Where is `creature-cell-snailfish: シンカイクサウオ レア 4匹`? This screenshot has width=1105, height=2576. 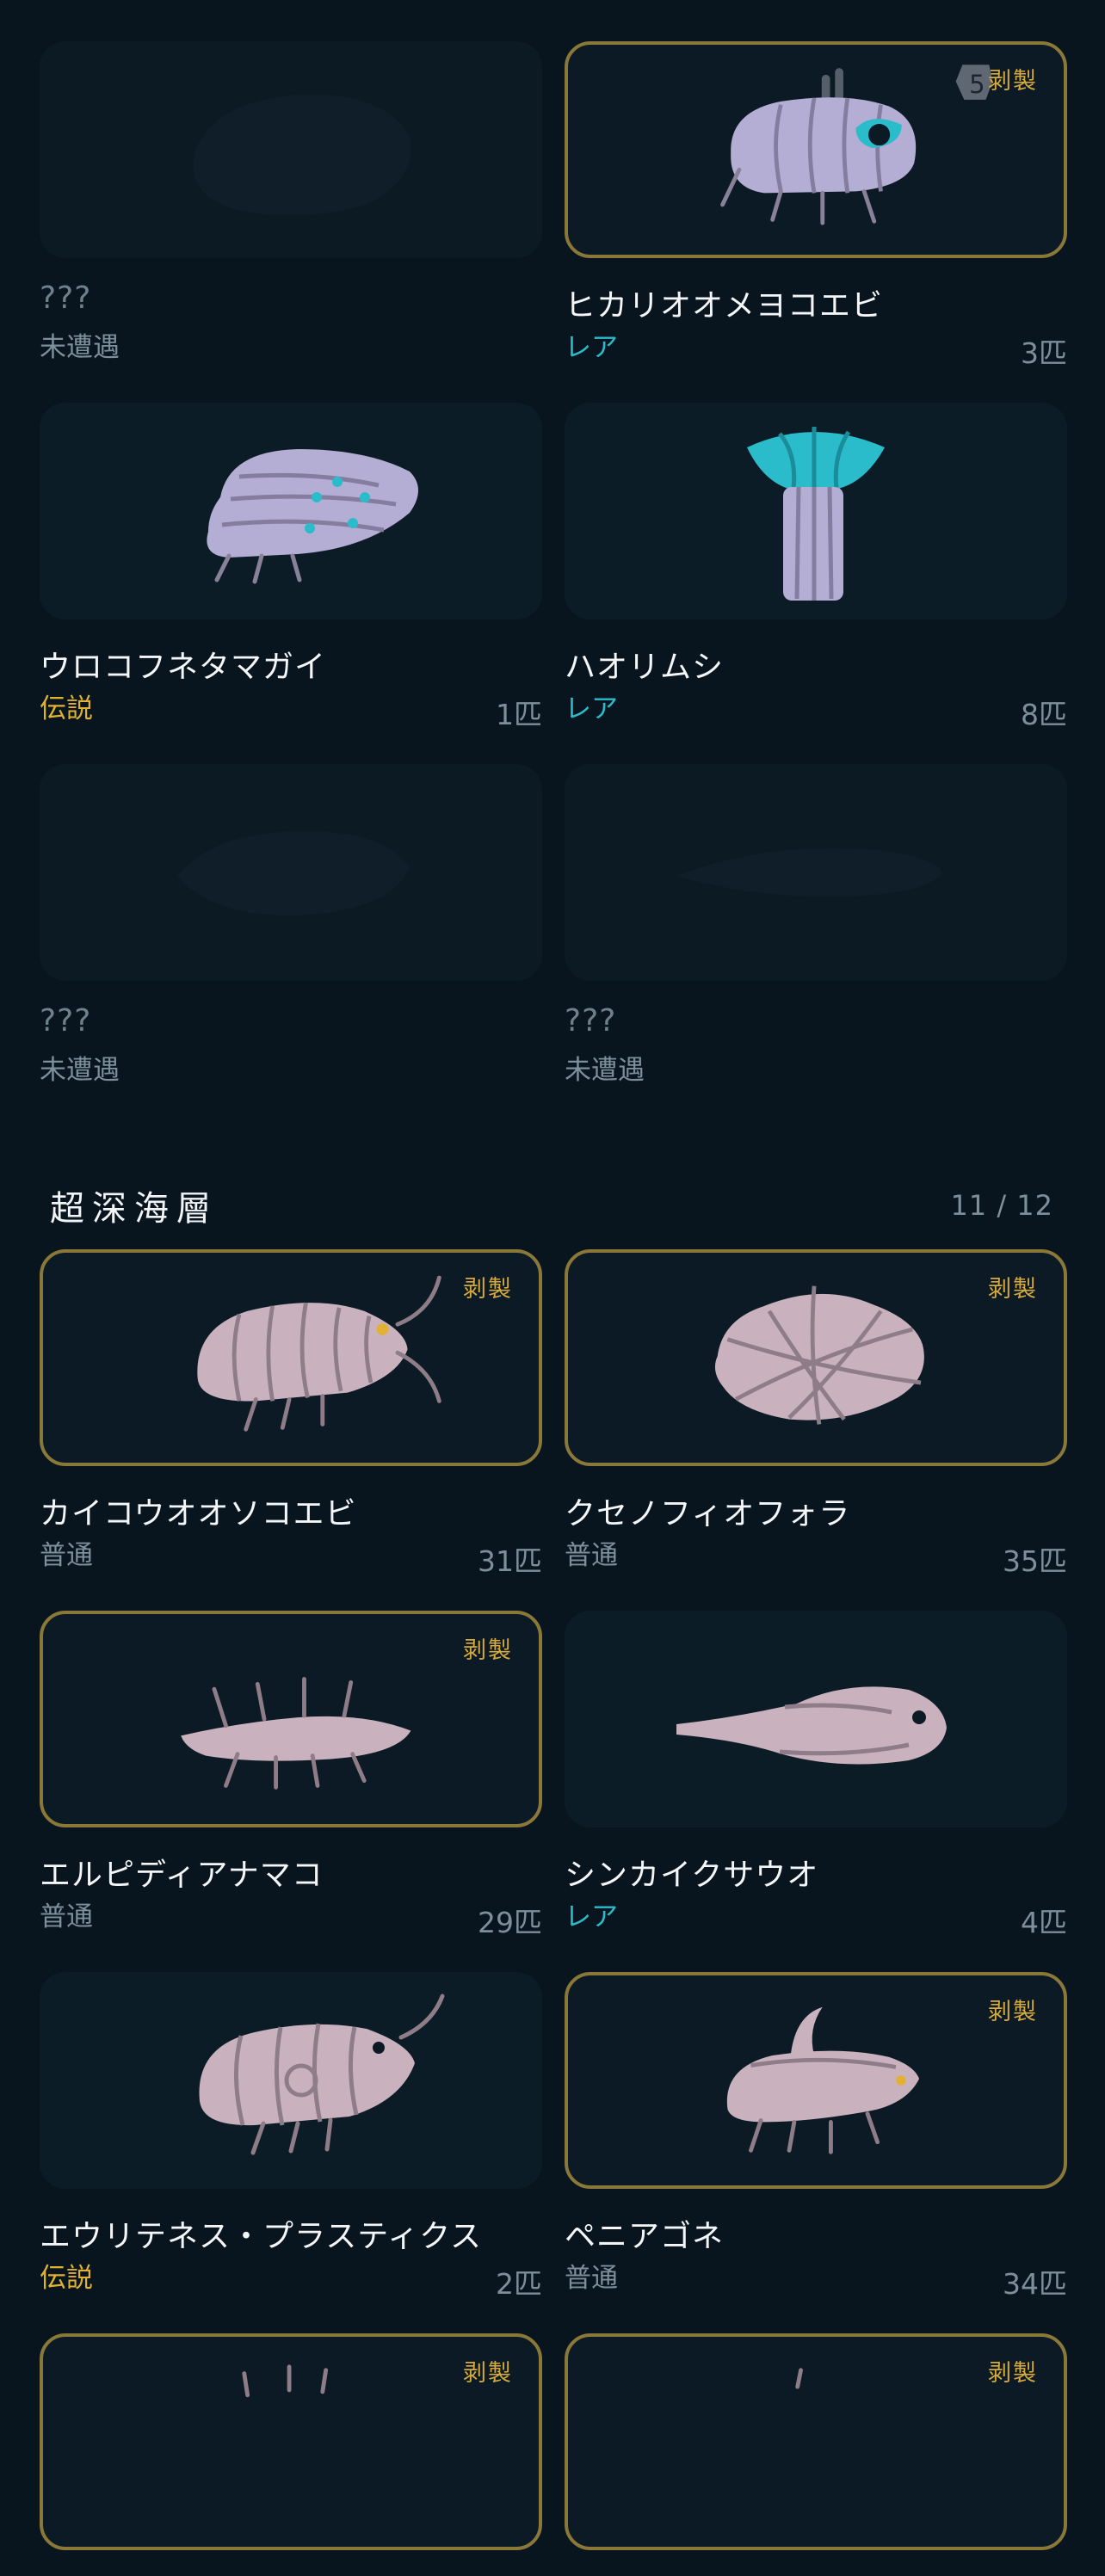
creature-cell-snailfish: シンカイクサウオ レア 4匹 is located at coordinates (816, 1775).